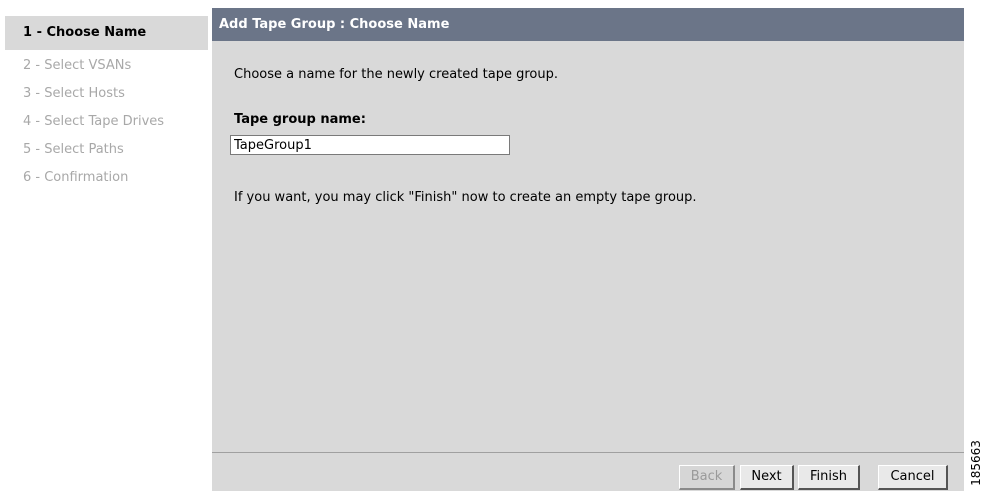  Describe the element at coordinates (829, 477) in the screenshot. I see `finish-button: Finish` at that location.